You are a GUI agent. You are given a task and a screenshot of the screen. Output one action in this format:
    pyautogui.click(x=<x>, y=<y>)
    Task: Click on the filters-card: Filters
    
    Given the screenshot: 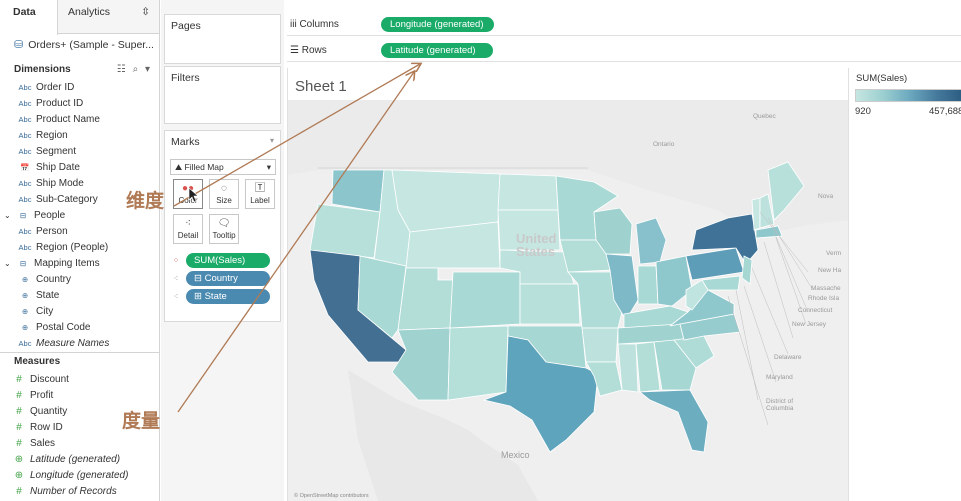 What is the action you would take?
    pyautogui.click(x=222, y=95)
    